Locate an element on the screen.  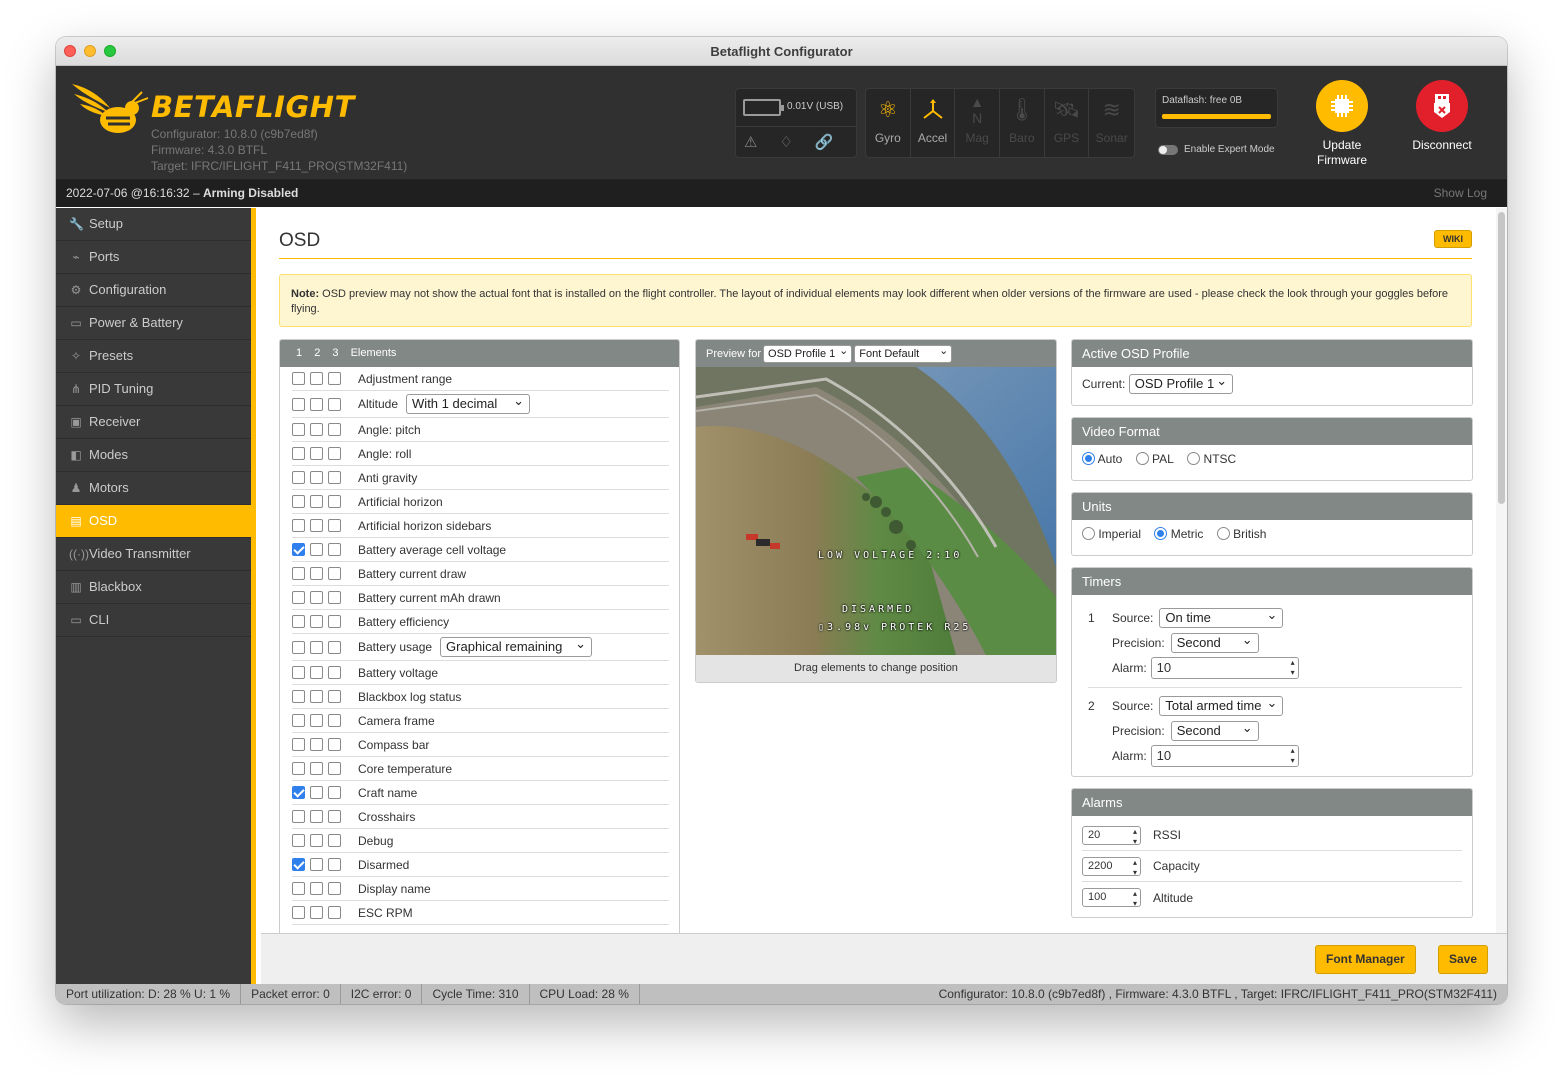
sidebar-item-pid-tuning: ⋔ PID Tuning is located at coordinates (153, 389).